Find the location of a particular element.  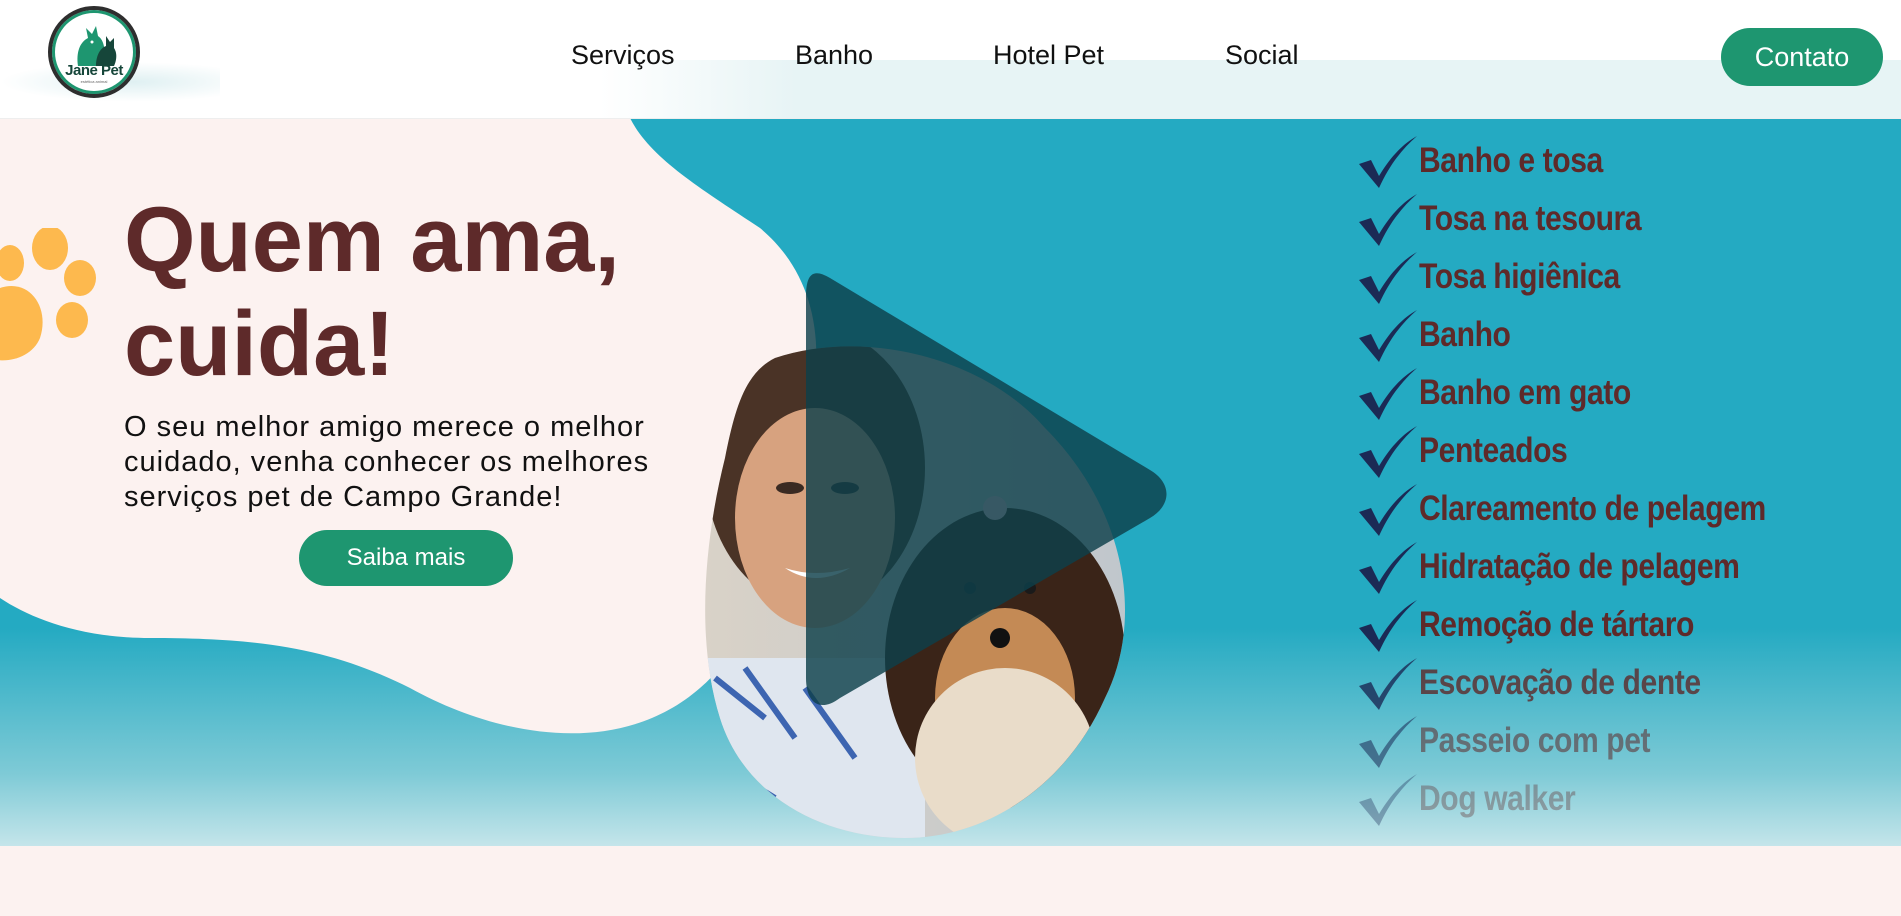

nav-link-servicos: Serviços is located at coordinates (623, 55).